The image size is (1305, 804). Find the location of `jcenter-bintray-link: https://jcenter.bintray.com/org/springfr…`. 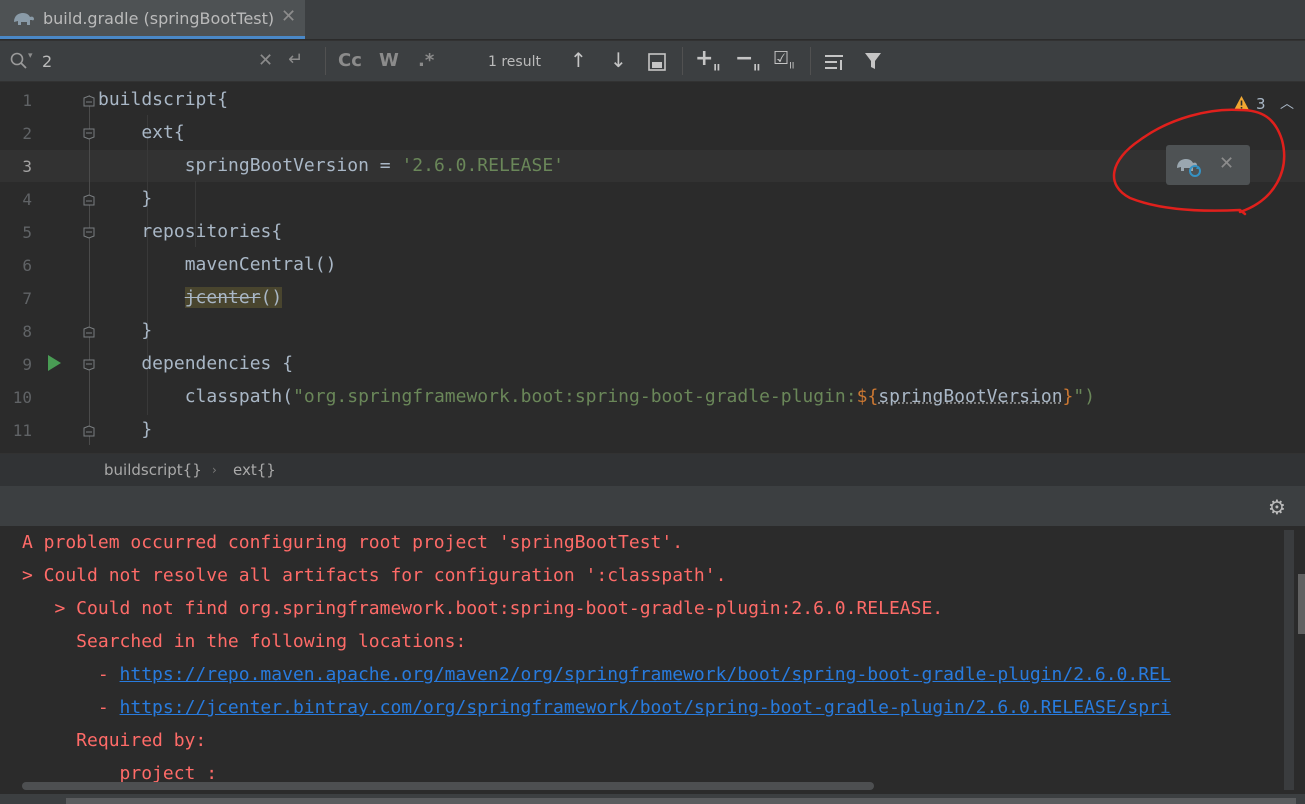

jcenter-bintray-link: https://jcenter.bintray.com/org/springfr… is located at coordinates (645, 707).